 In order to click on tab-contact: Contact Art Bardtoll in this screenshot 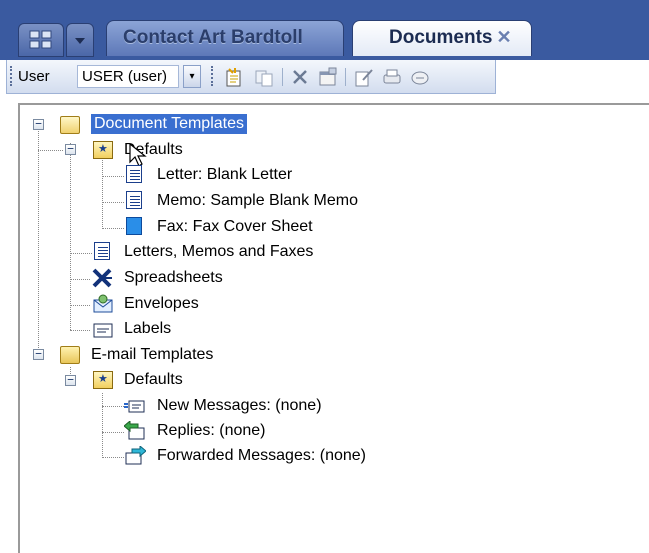, I will do `click(225, 38)`.